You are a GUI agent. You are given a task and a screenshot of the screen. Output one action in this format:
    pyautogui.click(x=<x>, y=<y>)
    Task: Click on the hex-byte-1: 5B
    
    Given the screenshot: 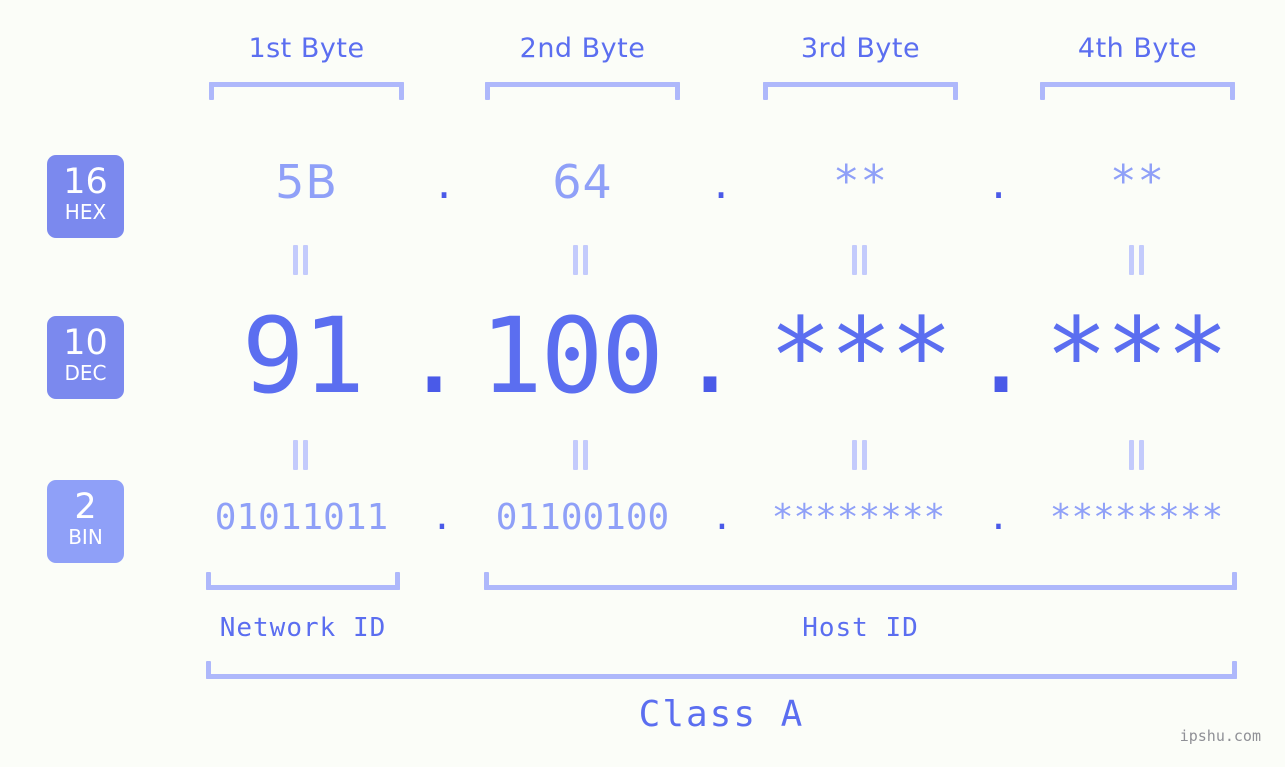 What is the action you would take?
    pyautogui.click(x=306, y=182)
    